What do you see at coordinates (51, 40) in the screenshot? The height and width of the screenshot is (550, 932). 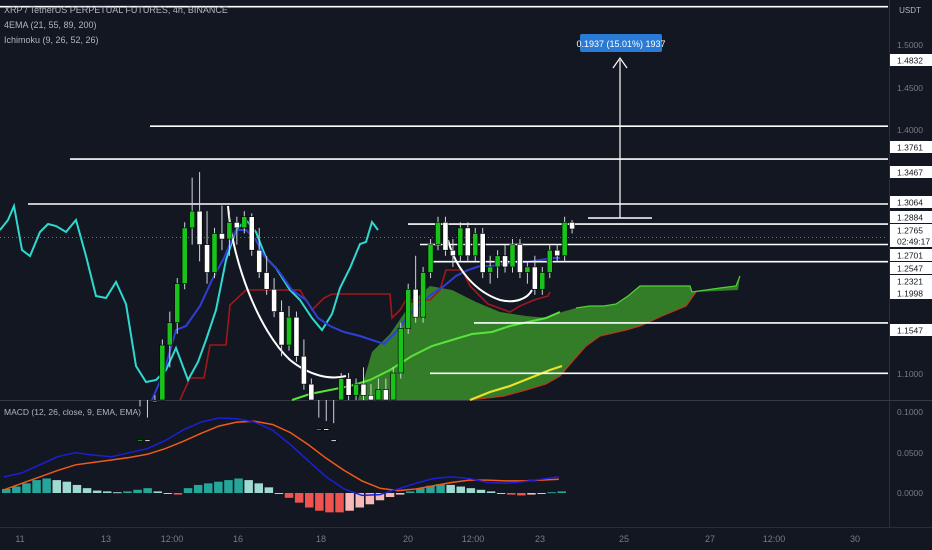 I see `indicator-ichimoku-label: Ichimoku (9, 26, 52, 26)` at bounding box center [51, 40].